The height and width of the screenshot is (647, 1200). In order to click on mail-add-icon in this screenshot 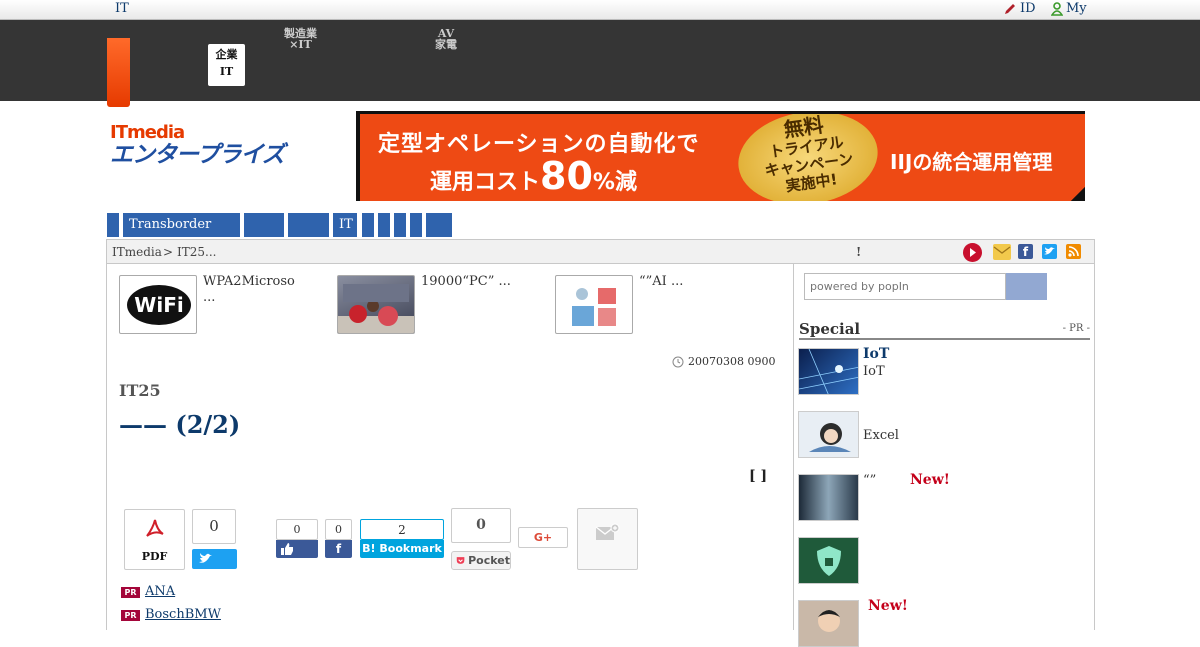, I will do `click(607, 531)`.